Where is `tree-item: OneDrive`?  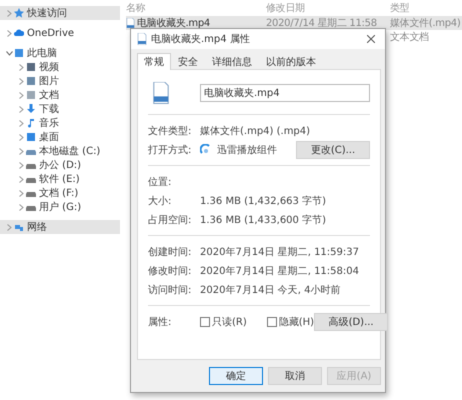 tree-item: OneDrive is located at coordinates (60, 33).